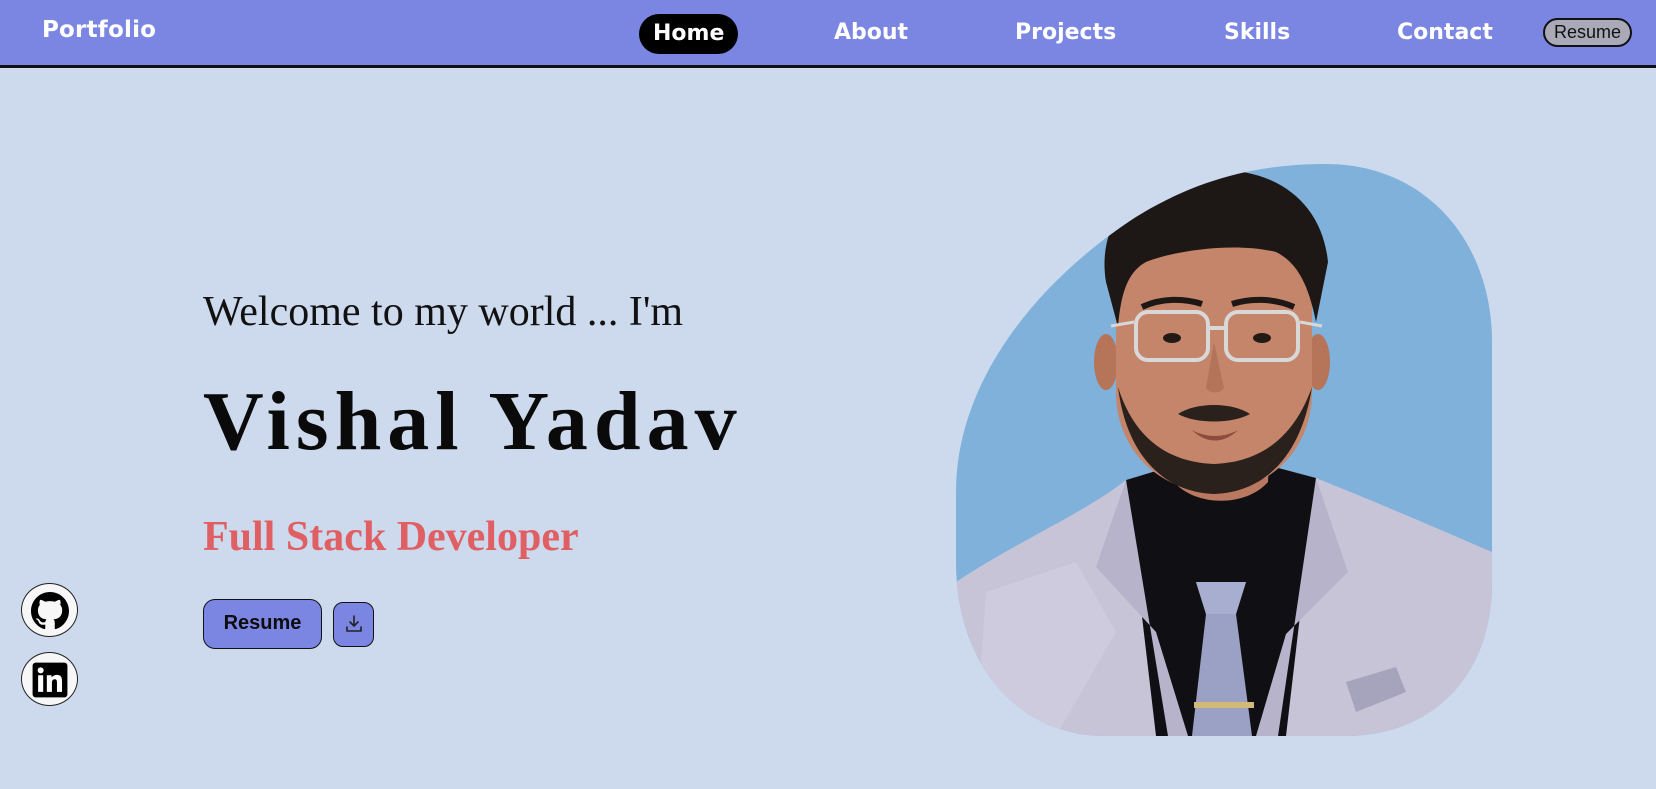 The width and height of the screenshot is (1656, 789). I want to click on nav-resume-button: Resume, so click(1587, 32).